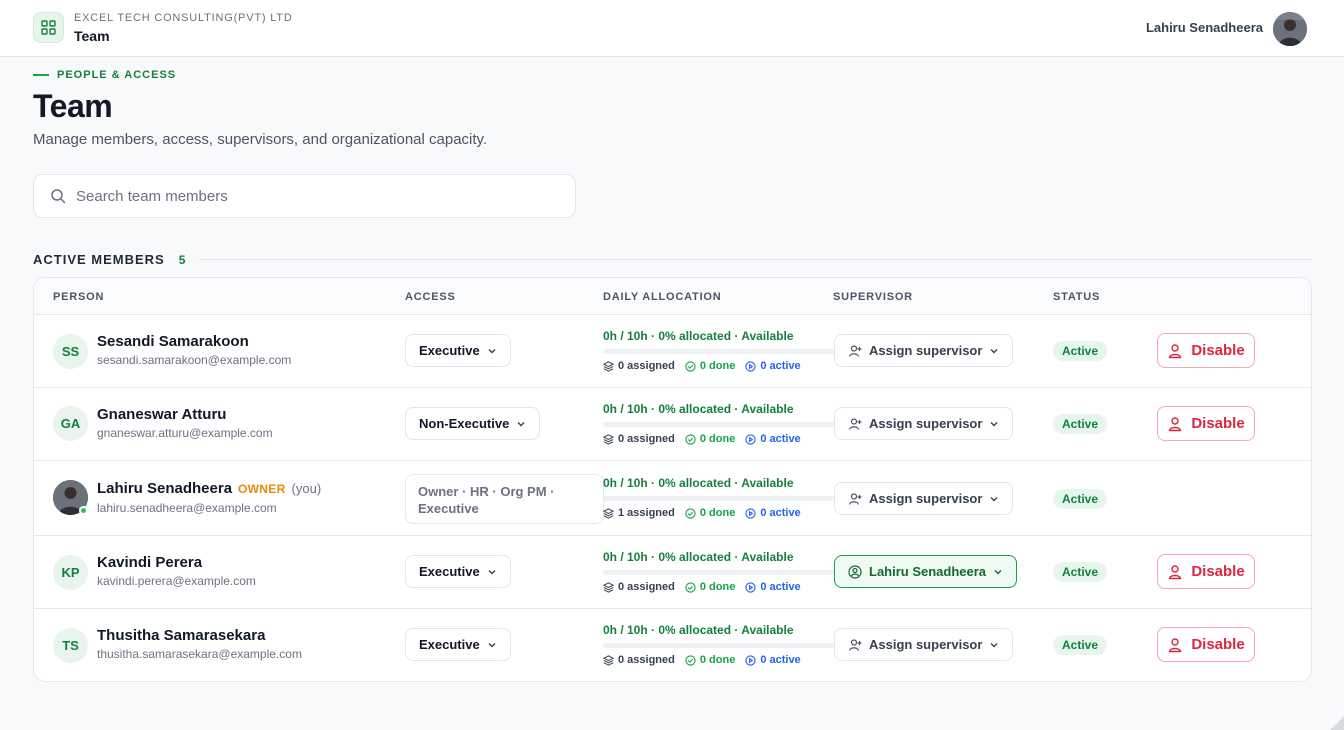  Describe the element at coordinates (185, 433) in the screenshot. I see `member-email: gnaneswar.atturu@example.com` at that location.